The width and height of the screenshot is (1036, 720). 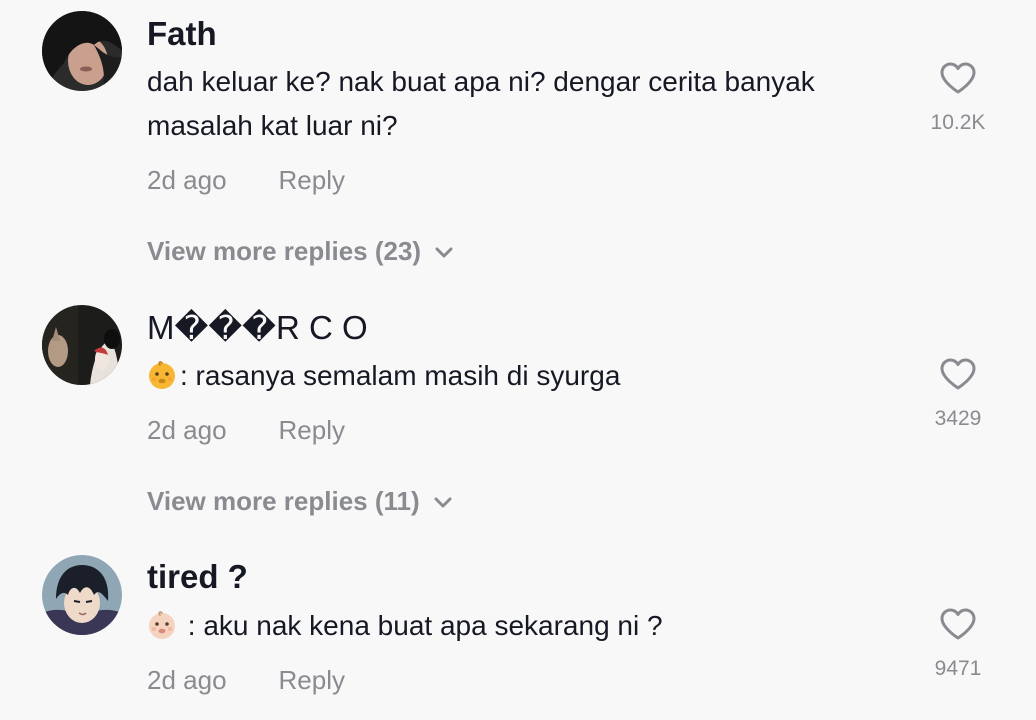 What do you see at coordinates (958, 418) in the screenshot?
I see `like-count: 3429` at bounding box center [958, 418].